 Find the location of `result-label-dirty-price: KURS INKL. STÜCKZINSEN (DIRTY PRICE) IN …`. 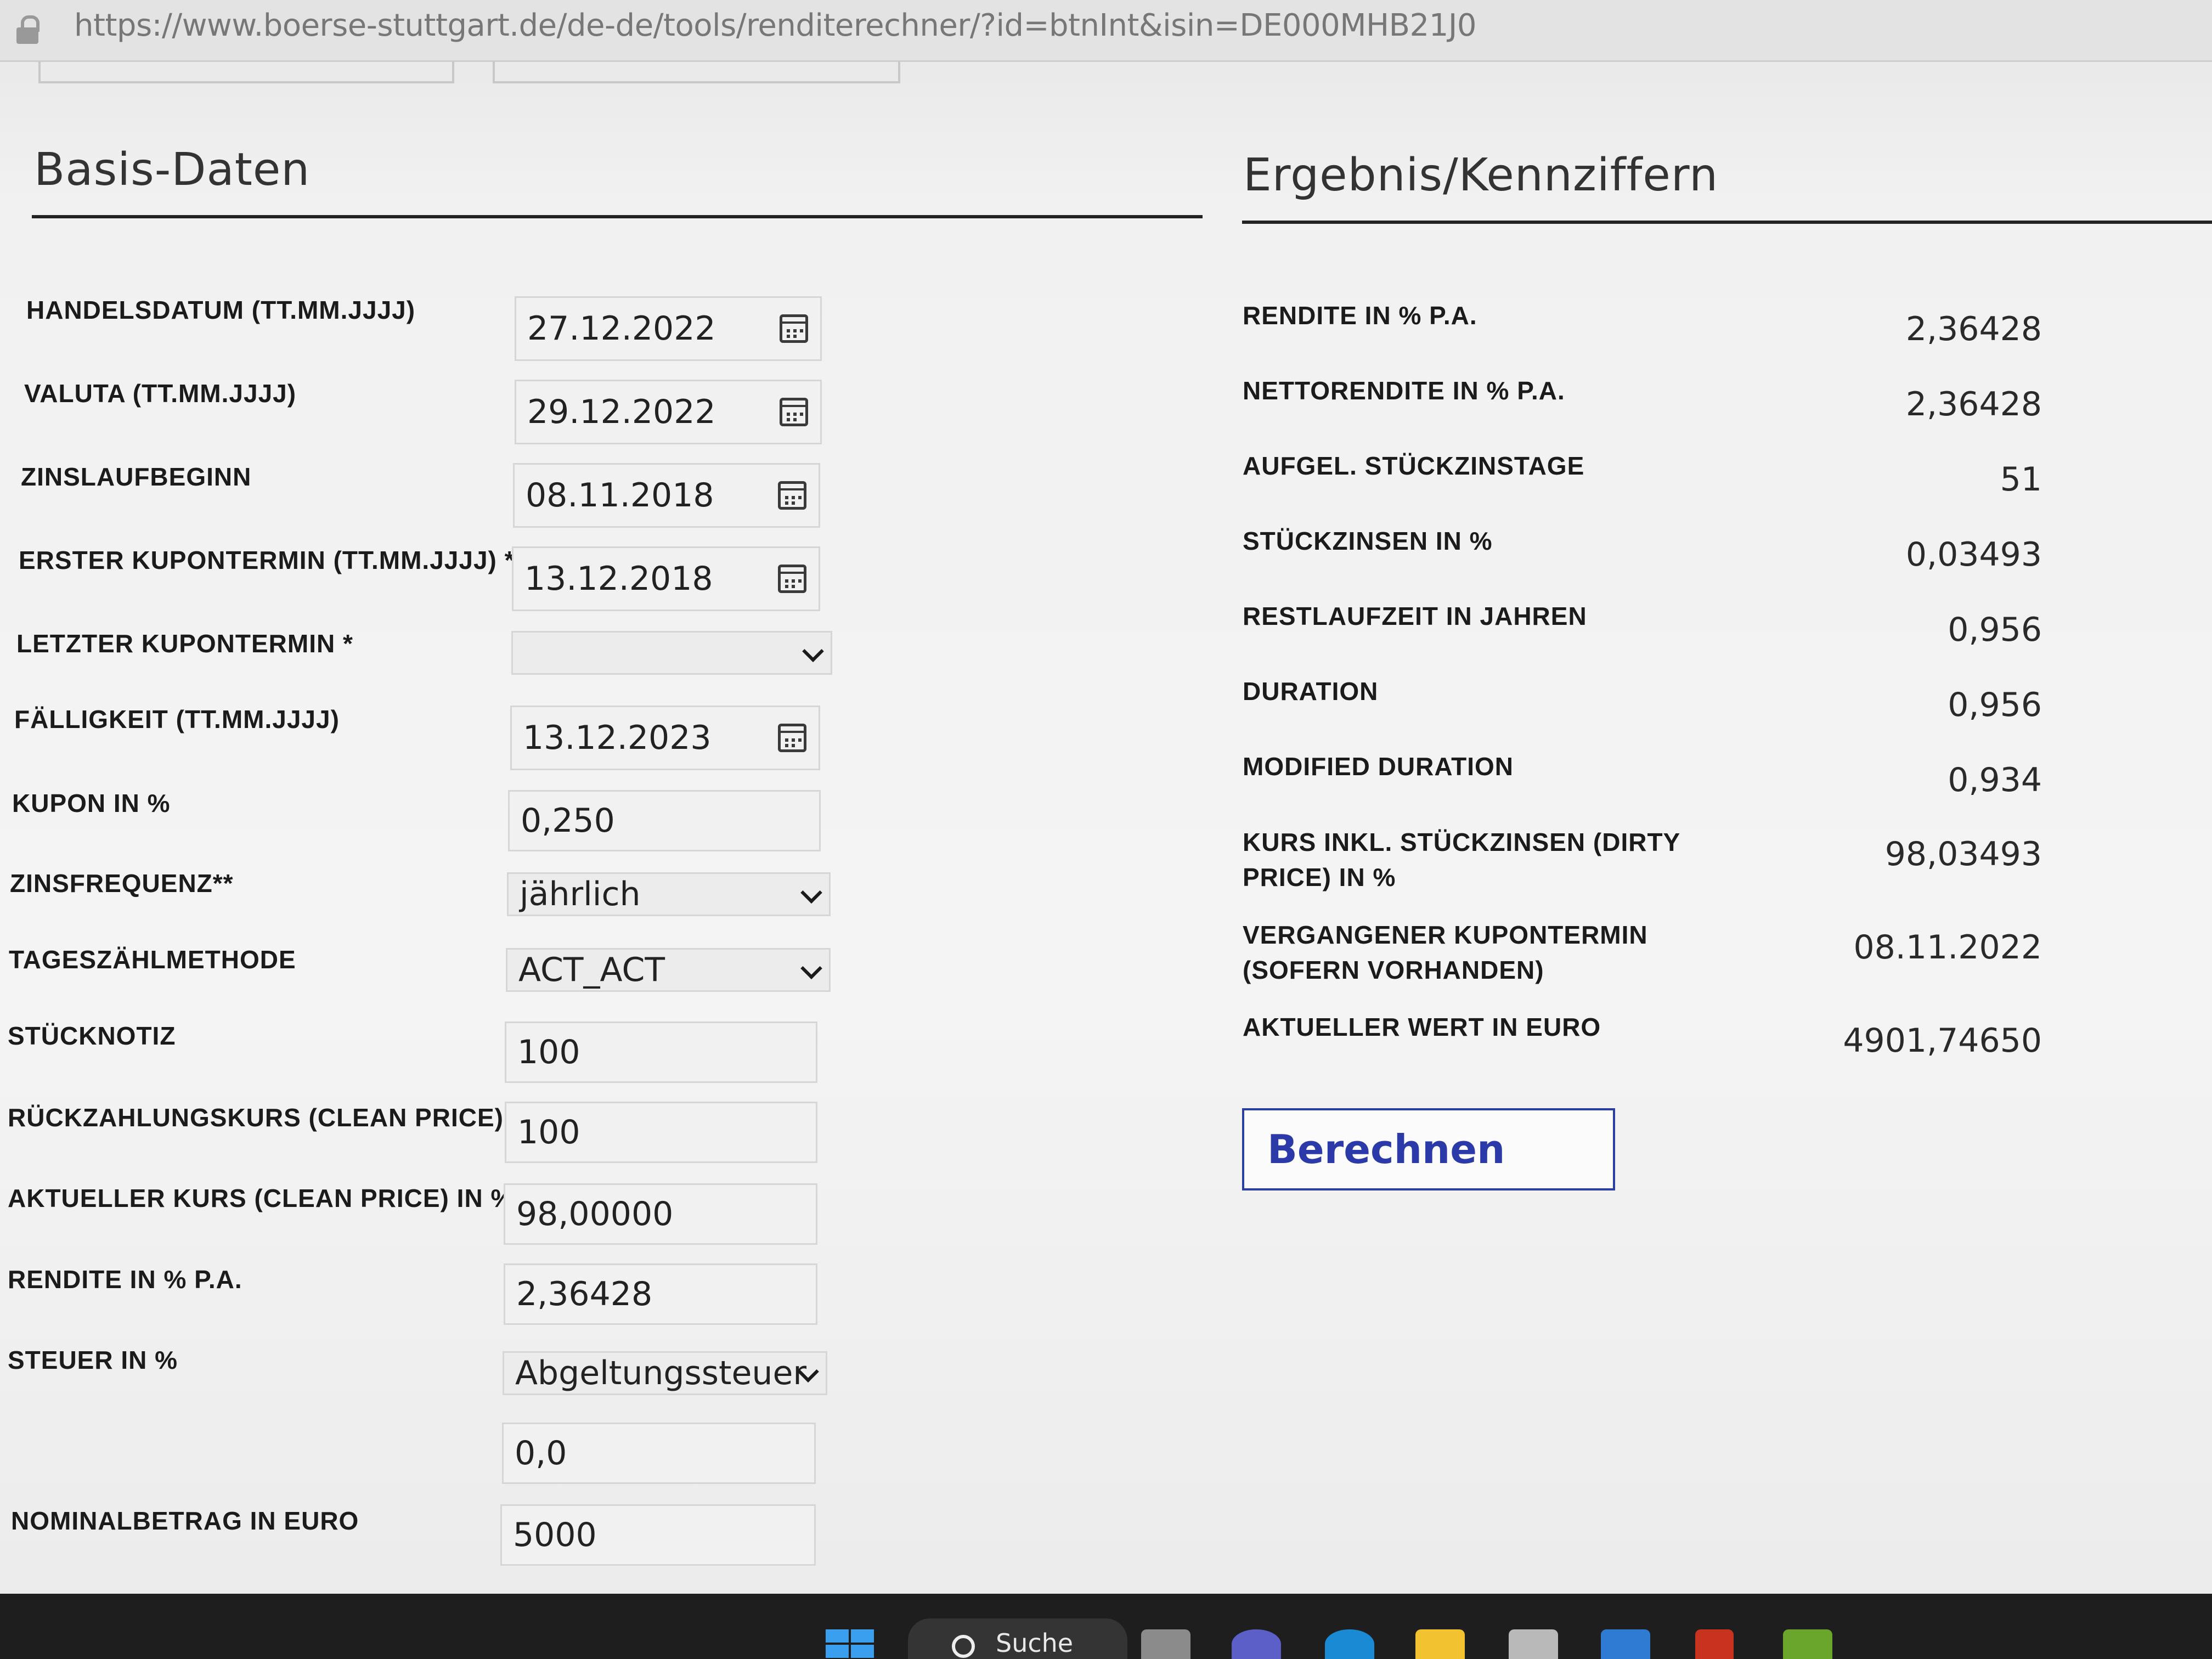

result-label-dirty-price: KURS INKL. STÜCKZINSEN (DIRTY PRICE) IN … is located at coordinates (1462, 859).